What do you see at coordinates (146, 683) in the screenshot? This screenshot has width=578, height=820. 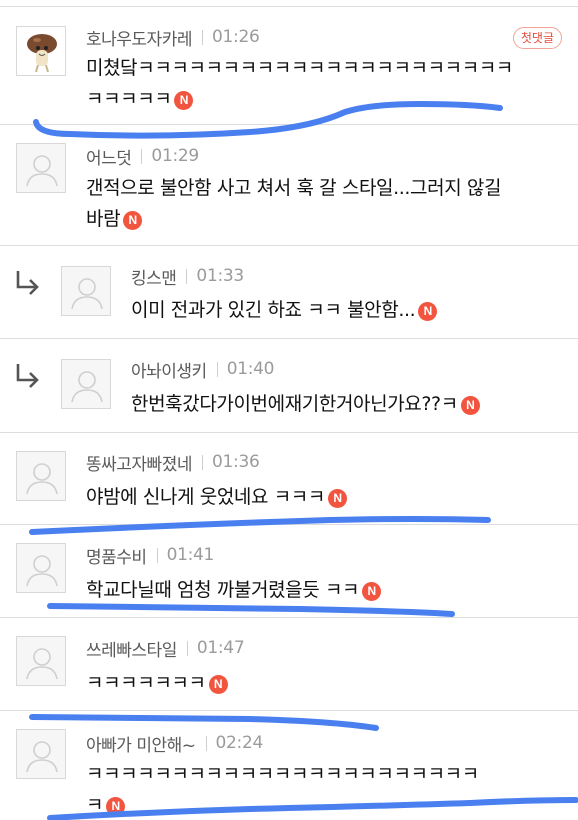 I see `comment-text-line-end: ㅋㅋㅋㅋㅋㅋㅋ` at bounding box center [146, 683].